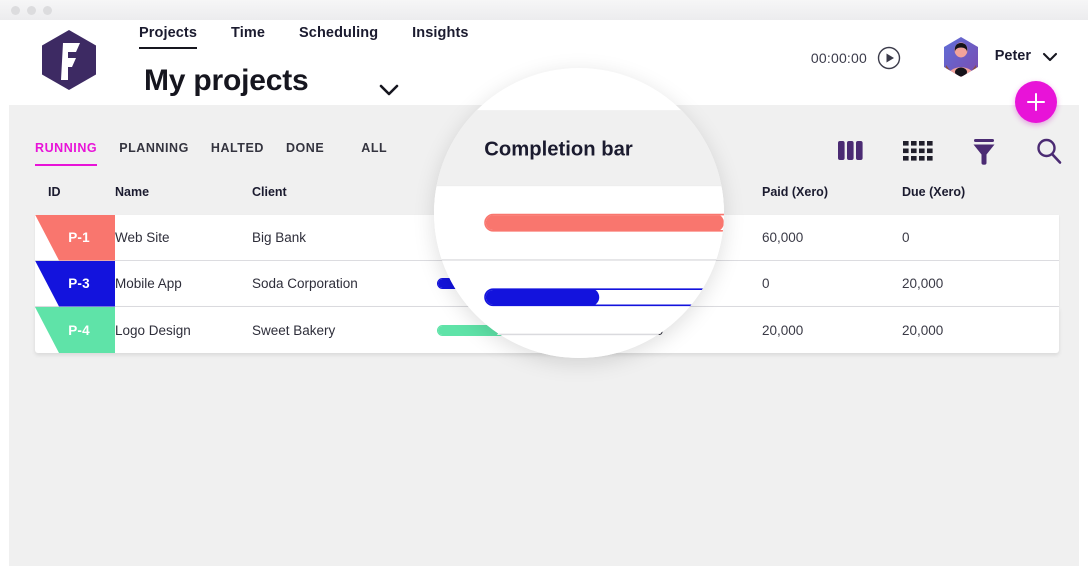 This screenshot has width=1088, height=566. I want to click on maximize-dot, so click(47, 10).